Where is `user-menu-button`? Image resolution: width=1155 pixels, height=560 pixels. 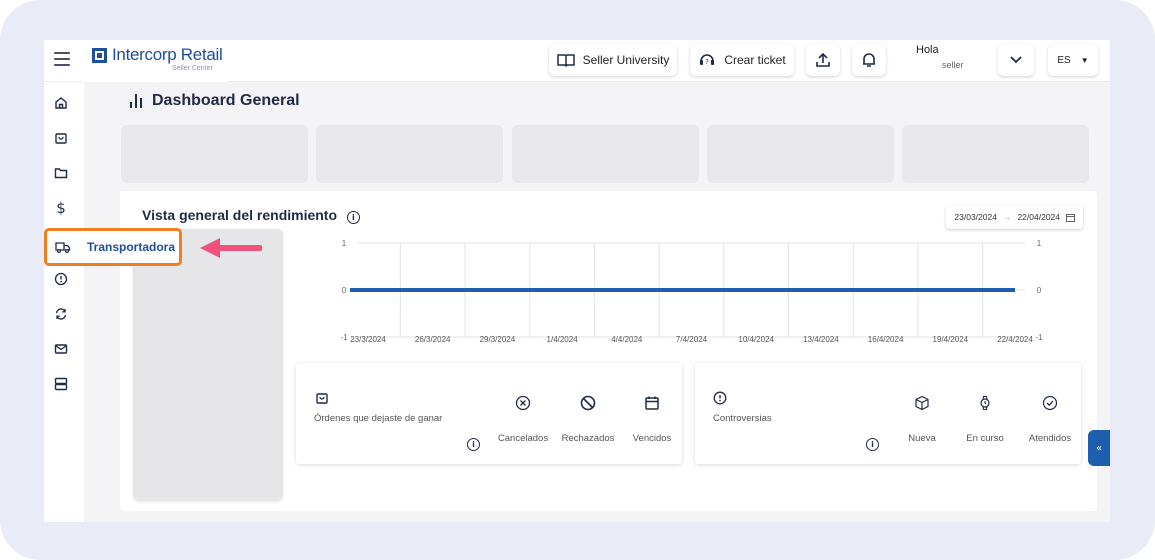
user-menu-button is located at coordinates (1016, 60).